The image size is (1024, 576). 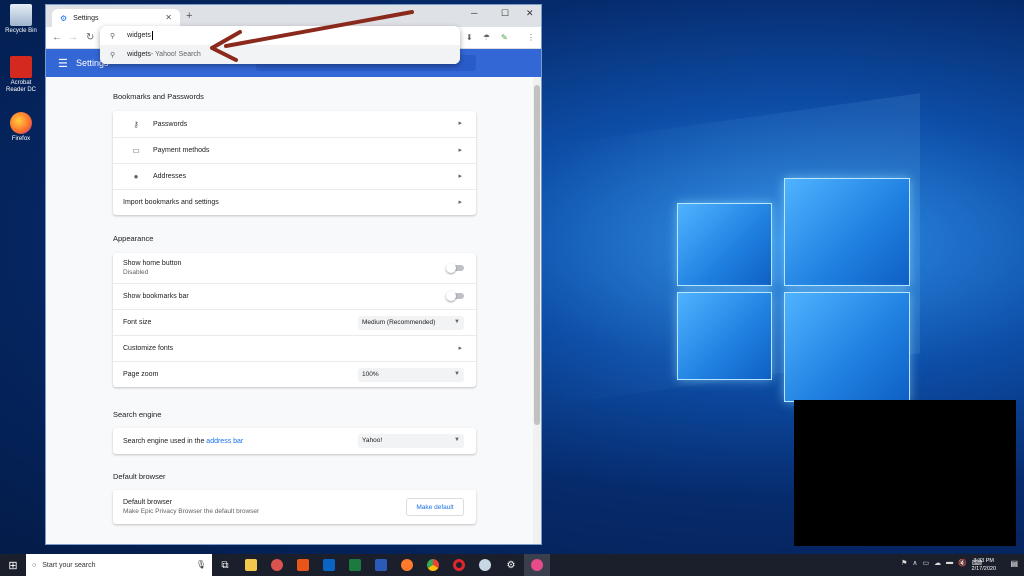 I want to click on address-bar-link: address bar, so click(x=224, y=441).